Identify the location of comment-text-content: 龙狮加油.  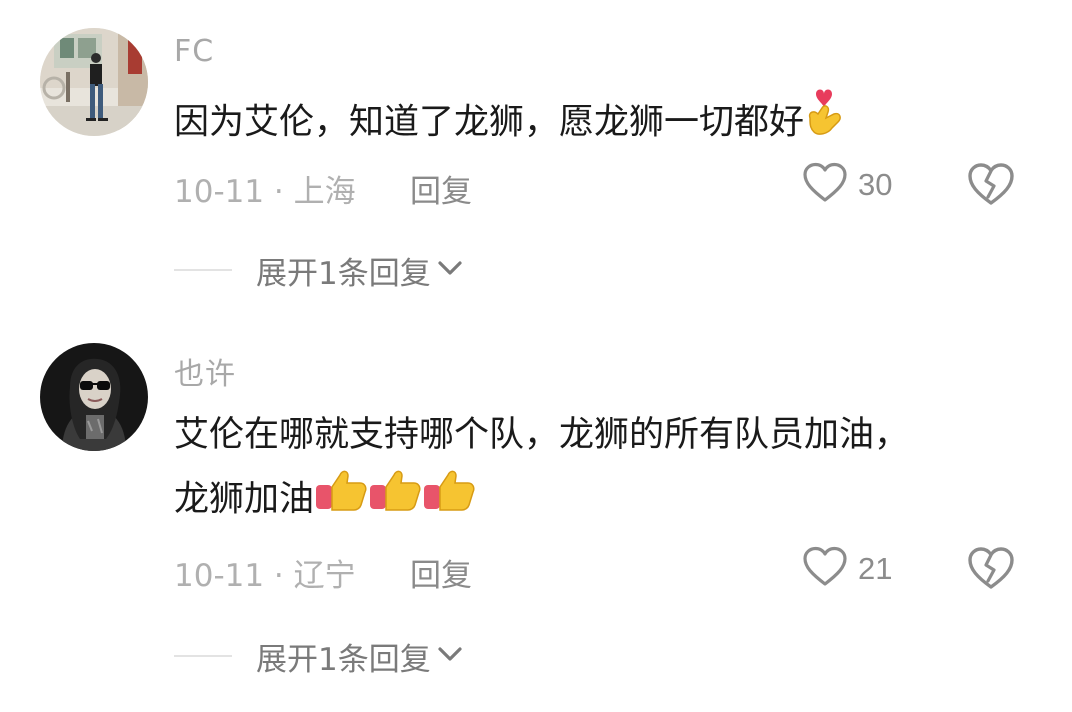
(244, 499).